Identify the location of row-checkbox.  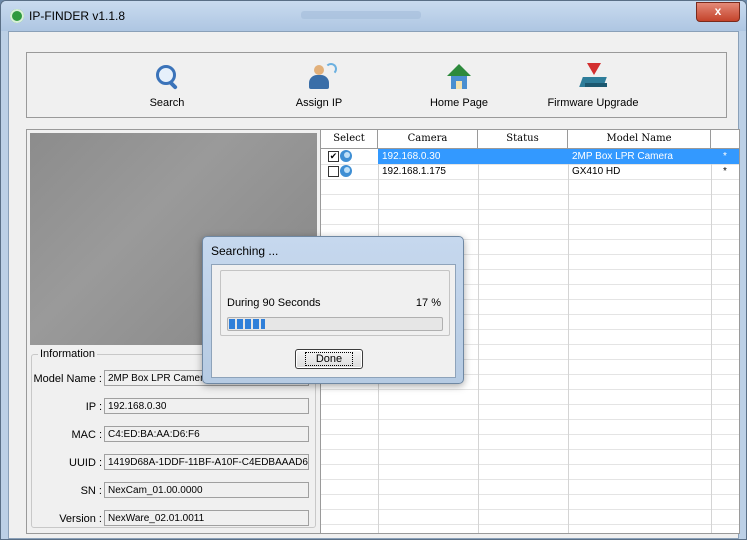
(333, 171).